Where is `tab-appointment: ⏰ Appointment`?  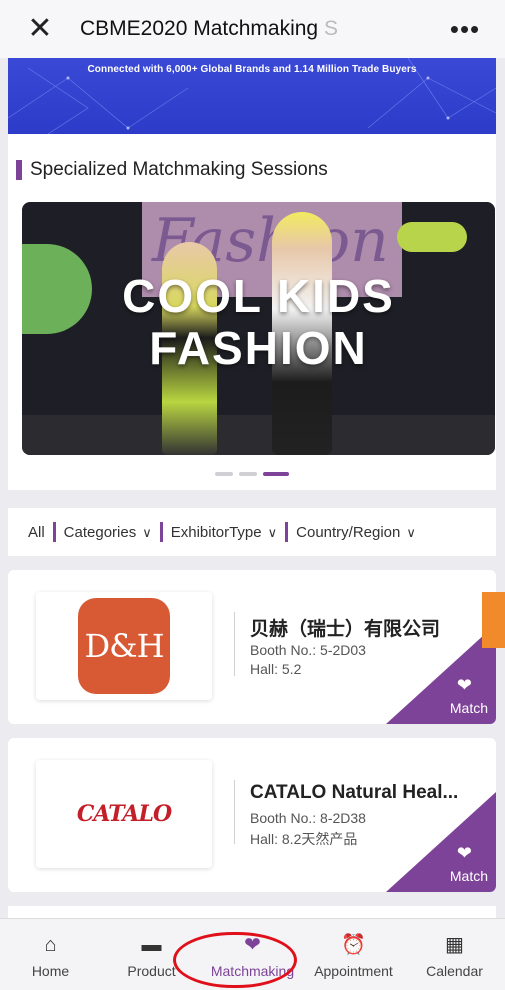 tab-appointment: ⏰ Appointment is located at coordinates (353, 954).